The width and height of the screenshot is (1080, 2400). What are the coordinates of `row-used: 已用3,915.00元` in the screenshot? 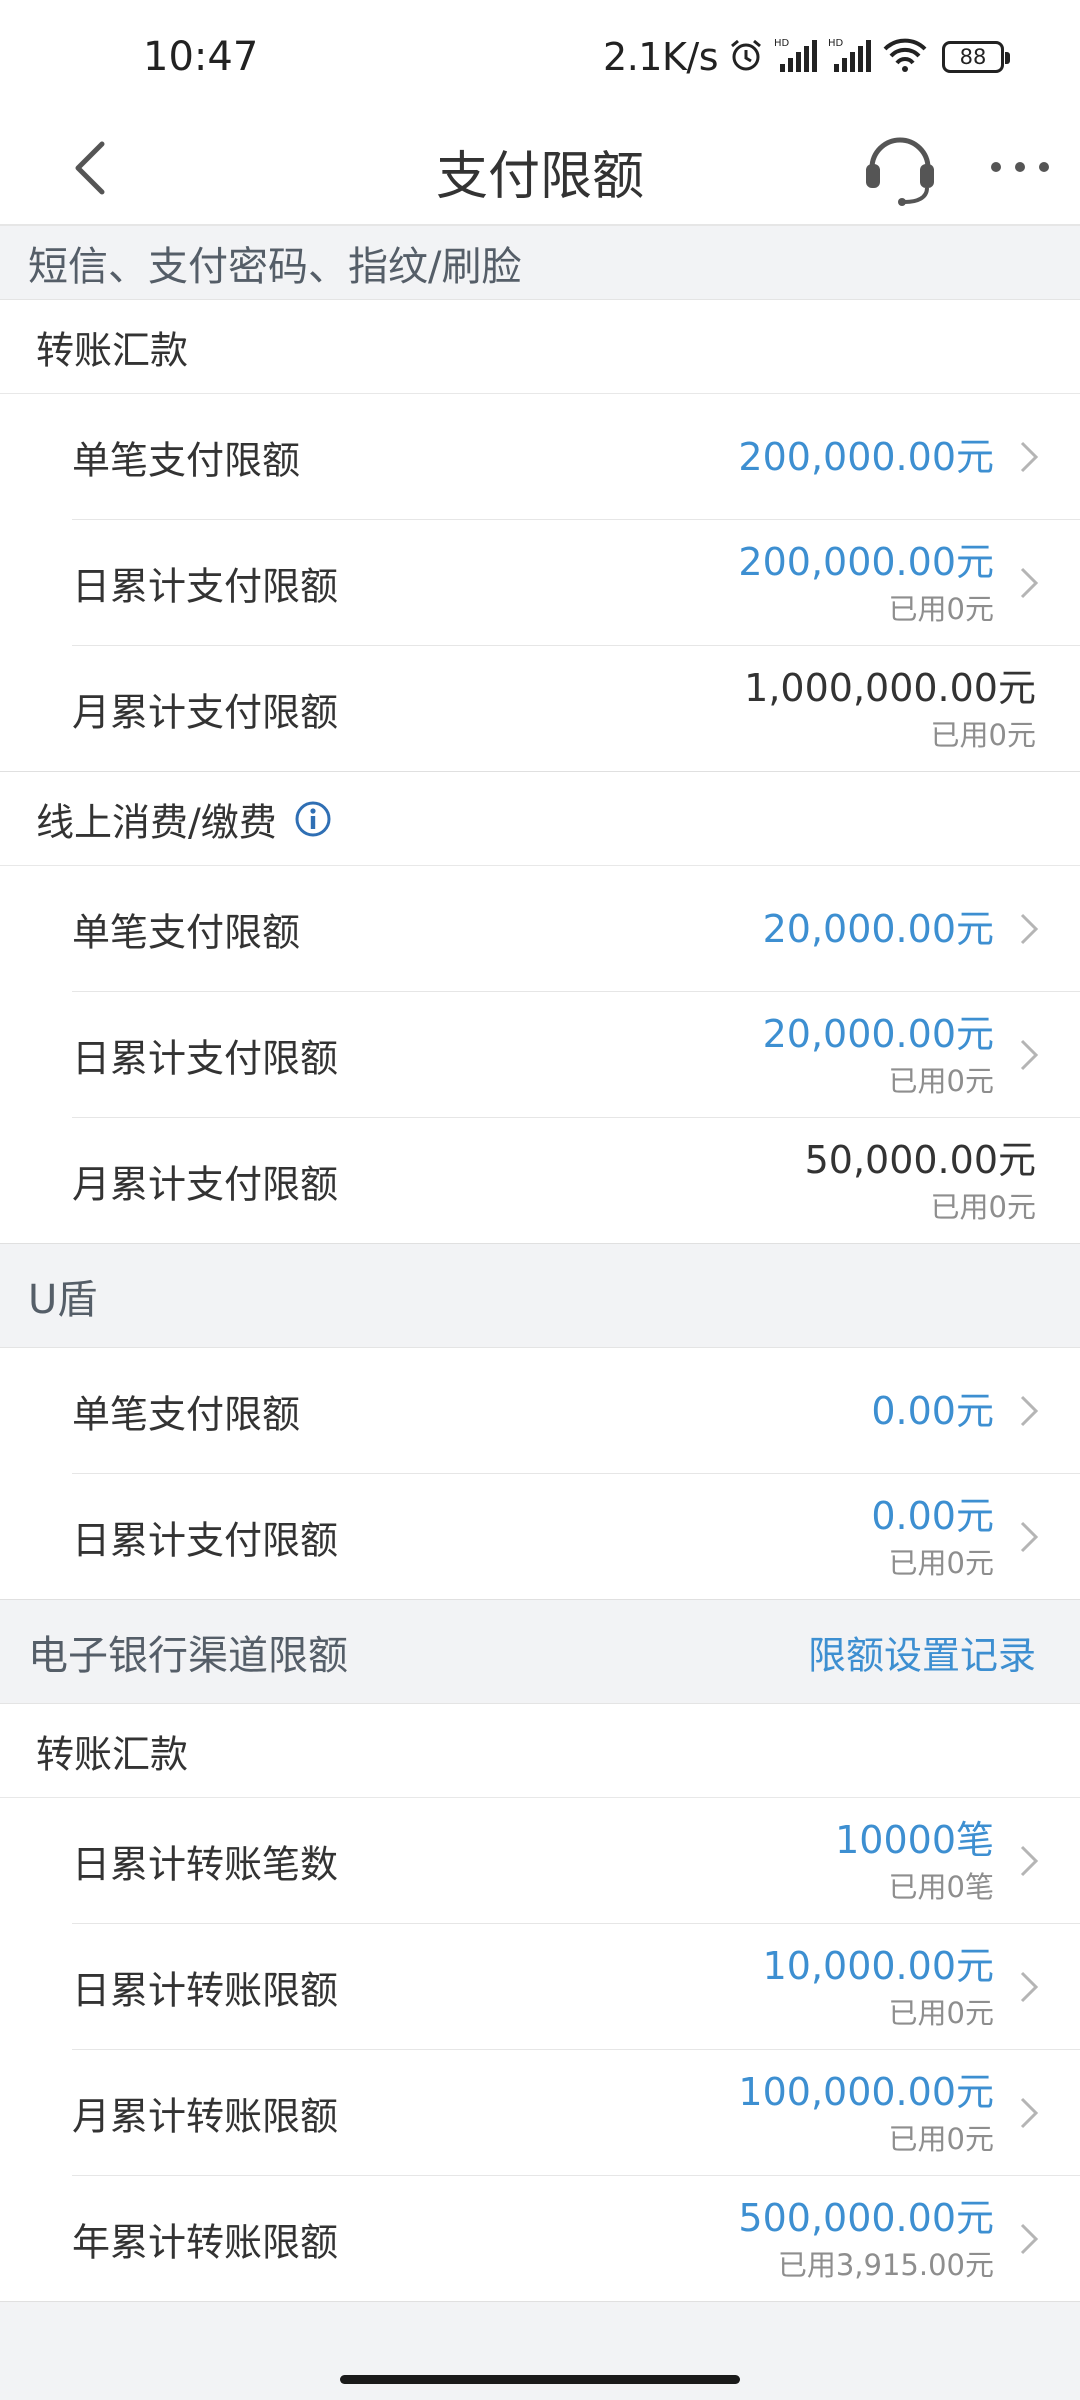 It's located at (885, 2265).